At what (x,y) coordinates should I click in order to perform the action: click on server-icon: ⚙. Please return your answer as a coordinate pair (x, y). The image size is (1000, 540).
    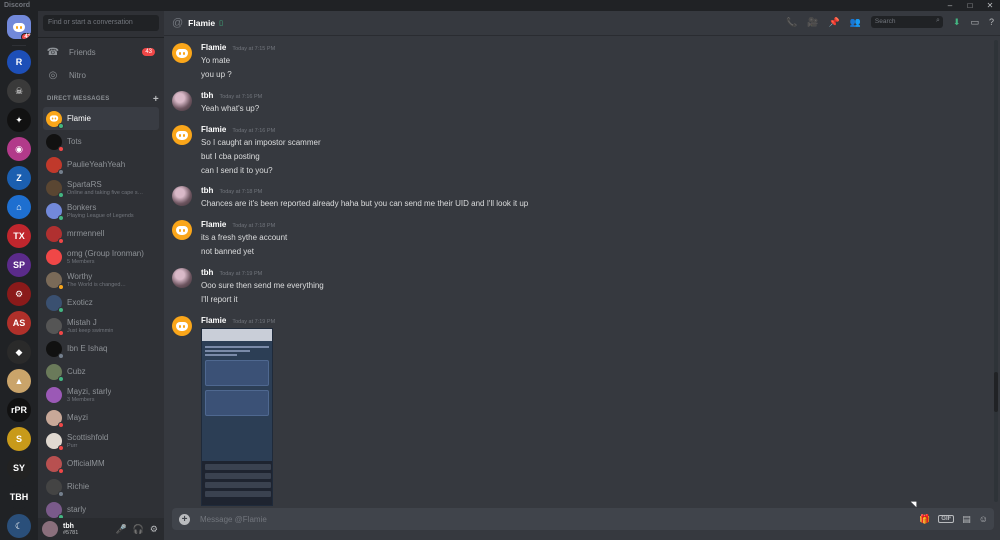
    Looking at the image, I should click on (19, 294).